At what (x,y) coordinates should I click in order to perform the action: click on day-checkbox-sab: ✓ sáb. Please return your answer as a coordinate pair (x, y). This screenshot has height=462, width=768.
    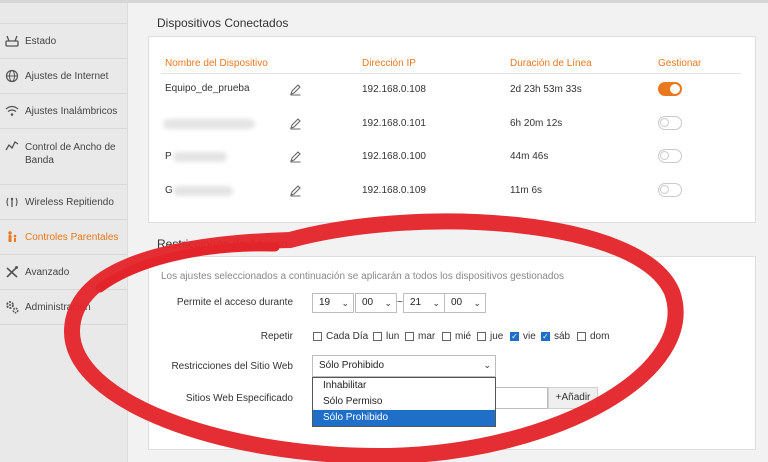
    Looking at the image, I should click on (555, 336).